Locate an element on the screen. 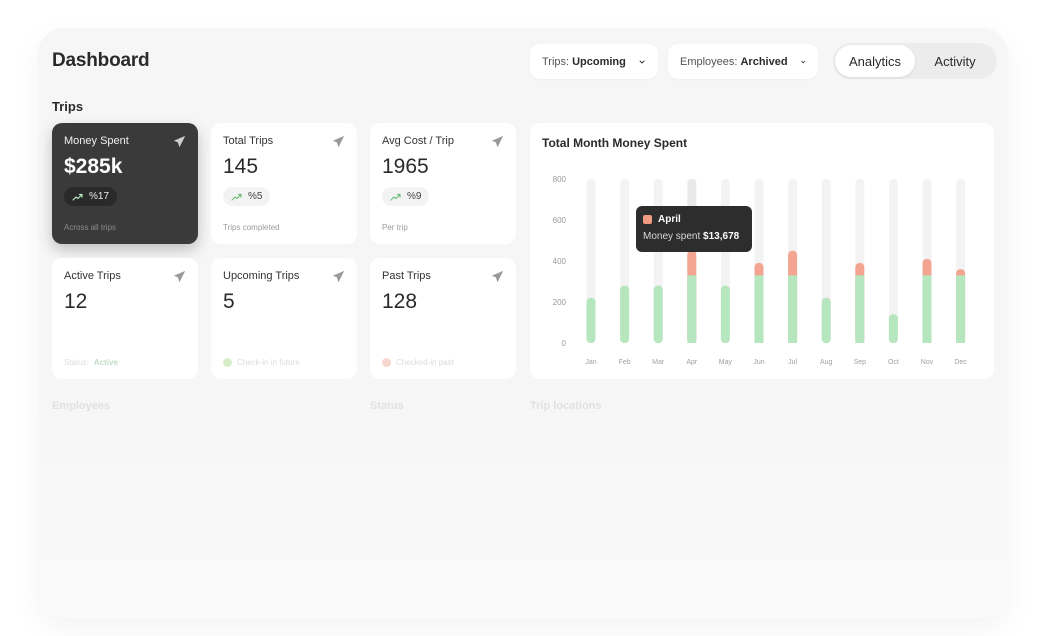  employees-filter-value: Archived is located at coordinates (764, 61).